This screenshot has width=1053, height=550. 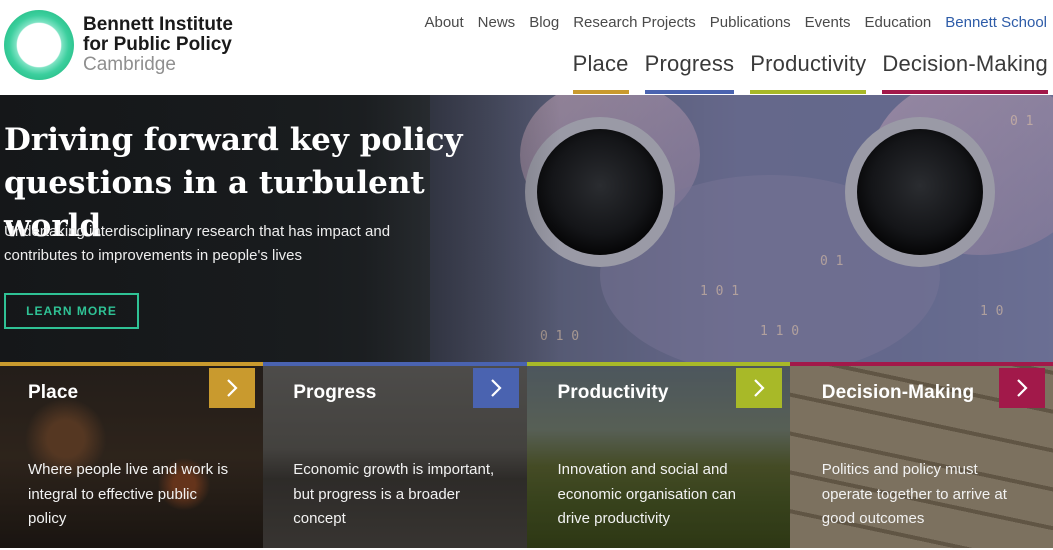 I want to click on card-place-arrow-button, so click(x=232, y=388).